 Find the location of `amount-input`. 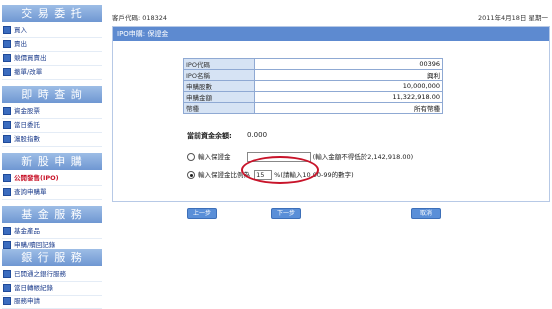

amount-input is located at coordinates (278, 157).